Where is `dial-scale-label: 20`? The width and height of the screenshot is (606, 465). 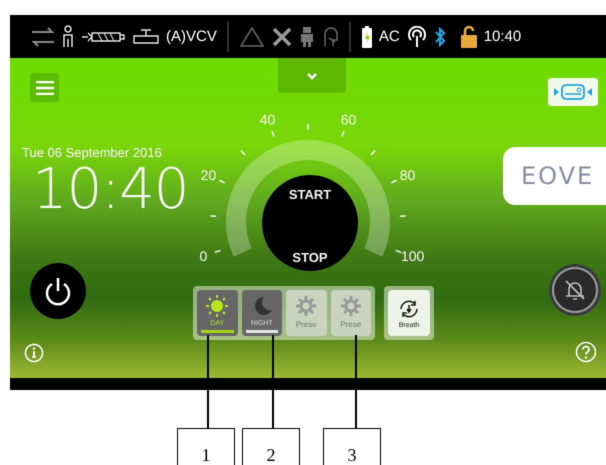
dial-scale-label: 20 is located at coordinates (208, 175).